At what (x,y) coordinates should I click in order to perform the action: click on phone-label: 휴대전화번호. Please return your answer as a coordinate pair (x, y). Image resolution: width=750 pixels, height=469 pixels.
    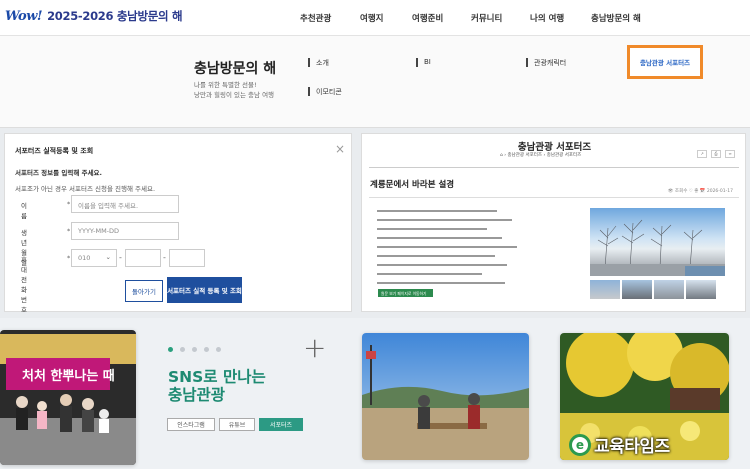
    Looking at the image, I should click on (24, 285).